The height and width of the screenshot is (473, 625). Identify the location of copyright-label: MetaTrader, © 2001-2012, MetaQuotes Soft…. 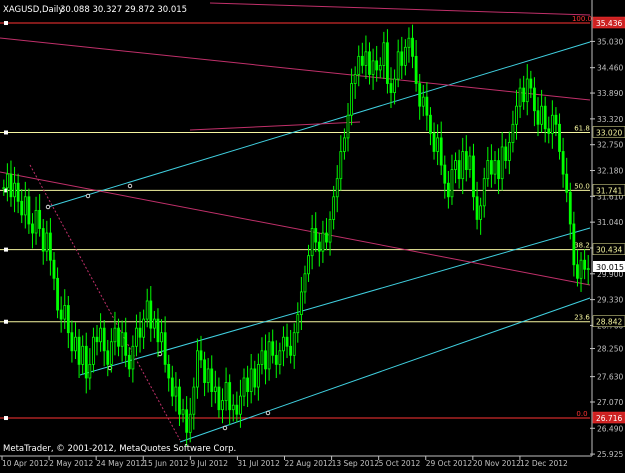
(119, 449).